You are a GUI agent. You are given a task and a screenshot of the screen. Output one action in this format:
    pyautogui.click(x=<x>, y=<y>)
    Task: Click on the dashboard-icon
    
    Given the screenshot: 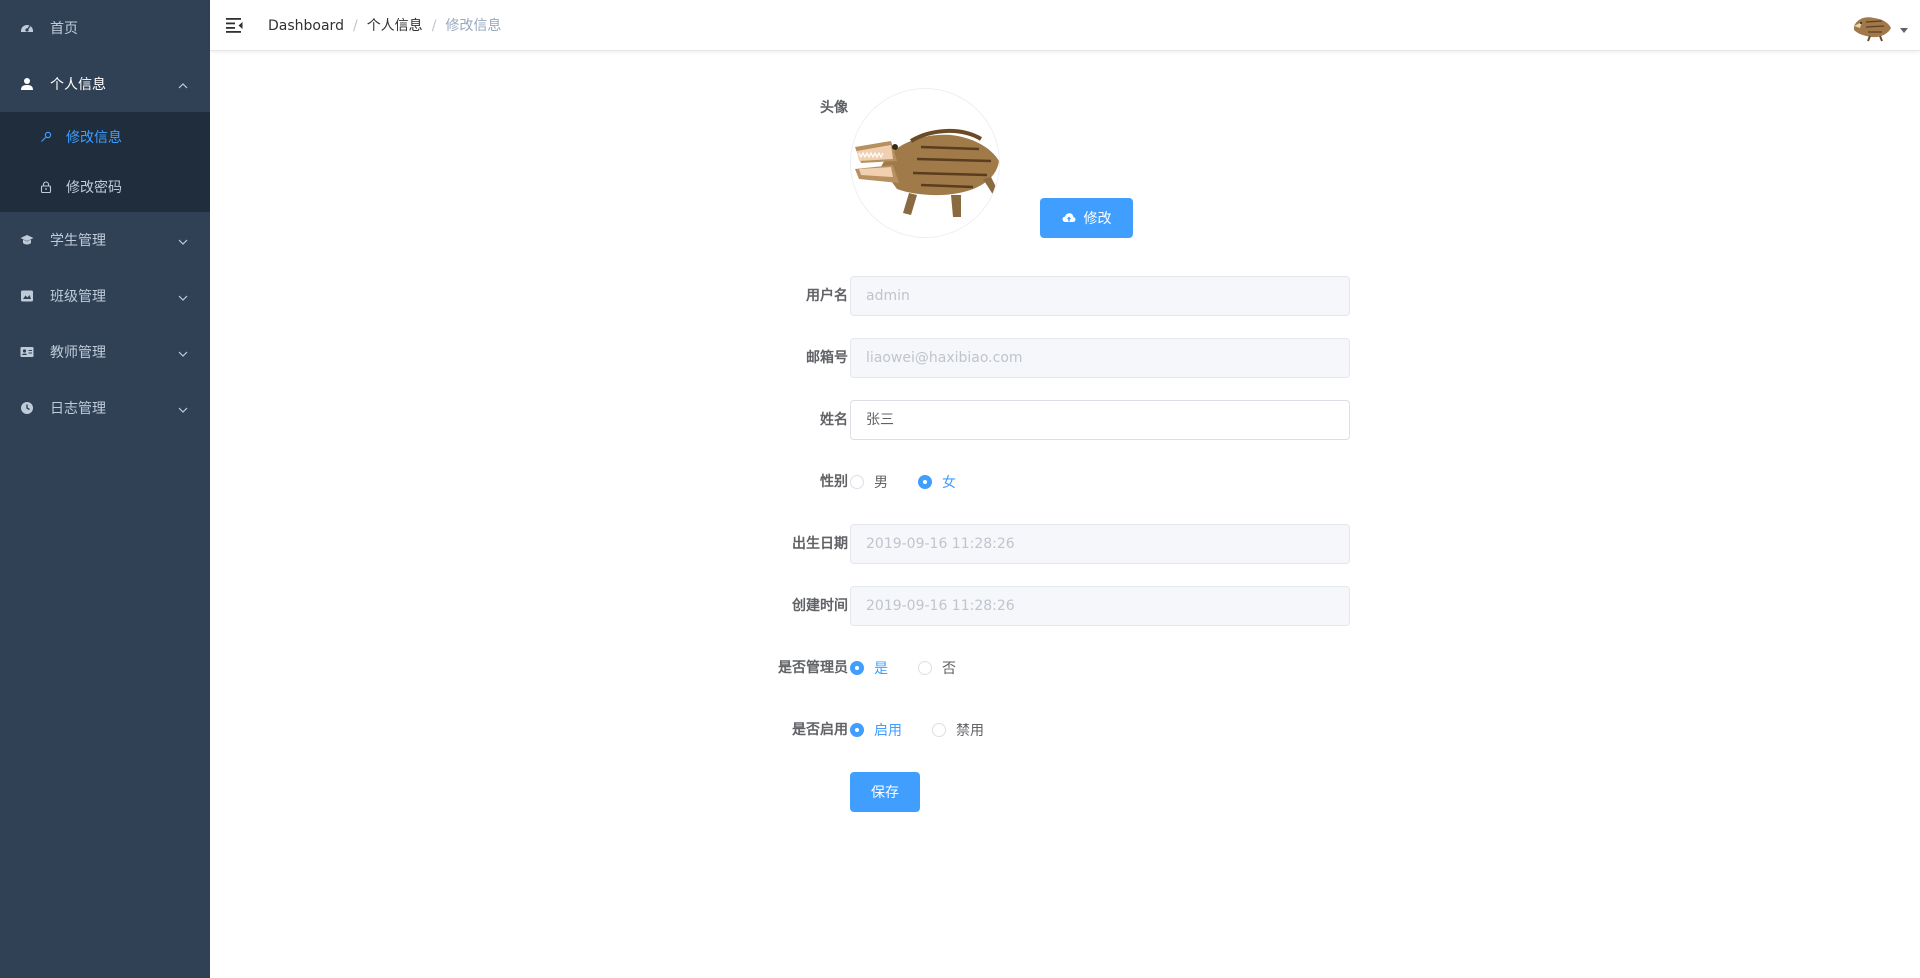 What is the action you would take?
    pyautogui.click(x=27, y=28)
    